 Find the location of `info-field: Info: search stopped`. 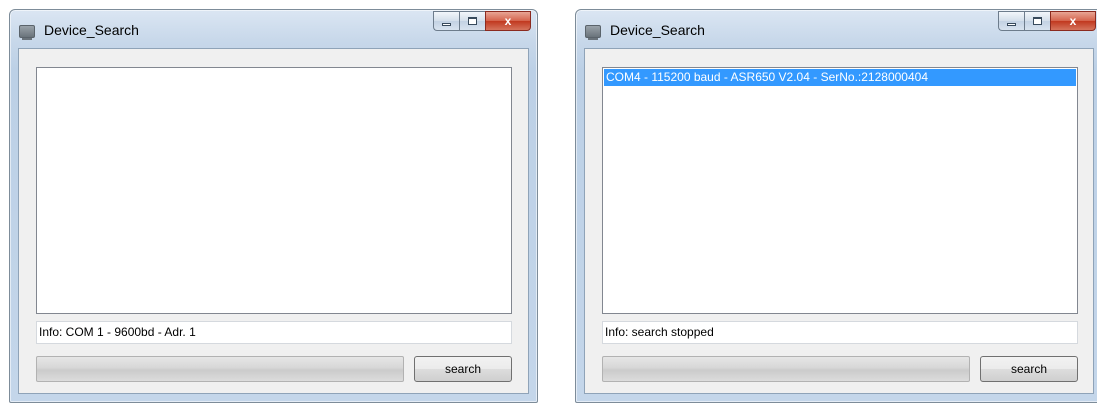

info-field: Info: search stopped is located at coordinates (840, 332).